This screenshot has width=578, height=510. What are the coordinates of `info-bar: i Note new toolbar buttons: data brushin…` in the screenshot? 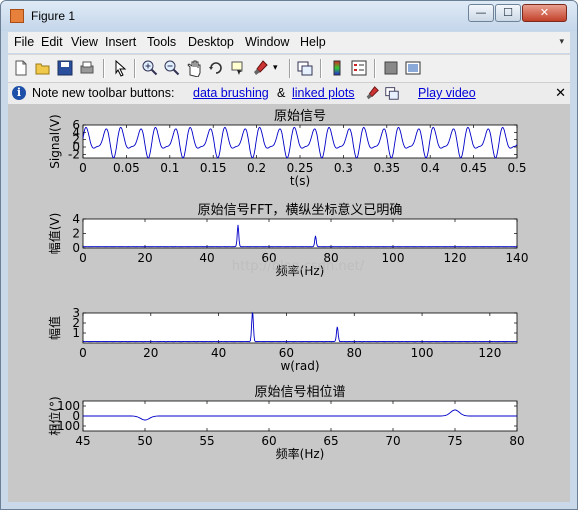 It's located at (289, 93).